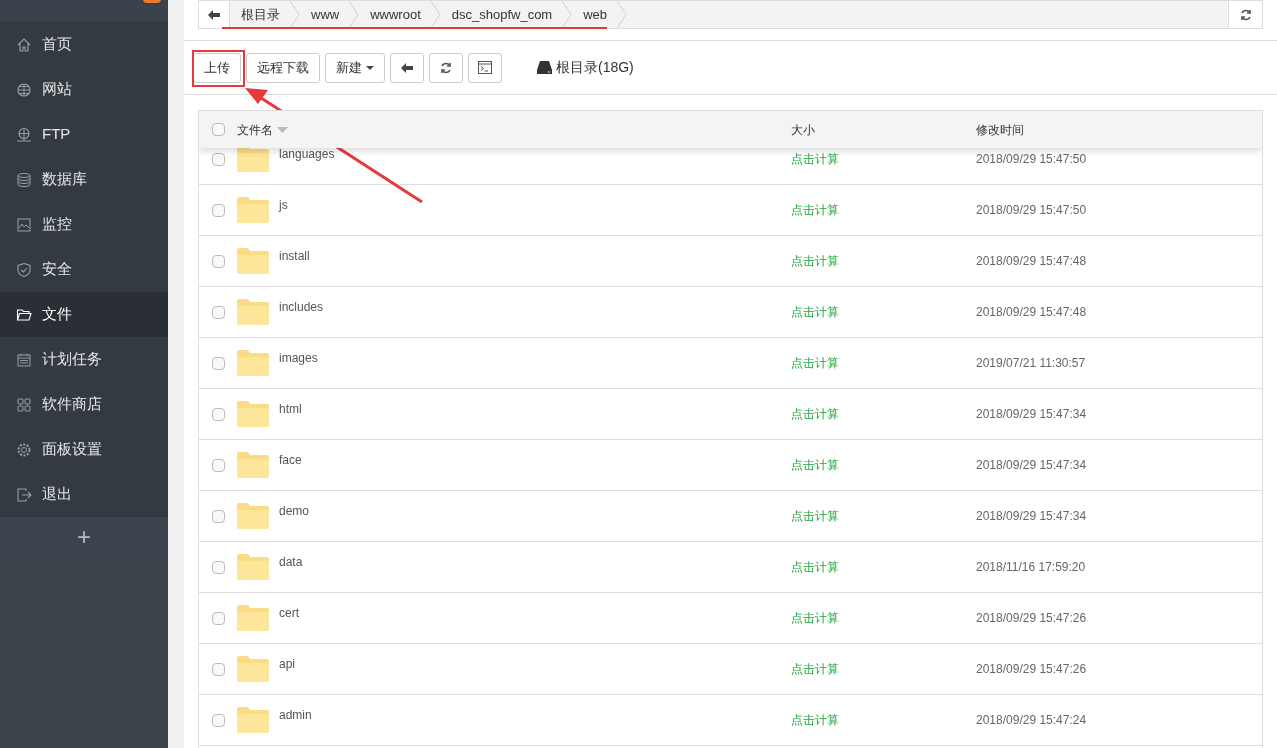  I want to click on hard-drive-icon, so click(544, 67).